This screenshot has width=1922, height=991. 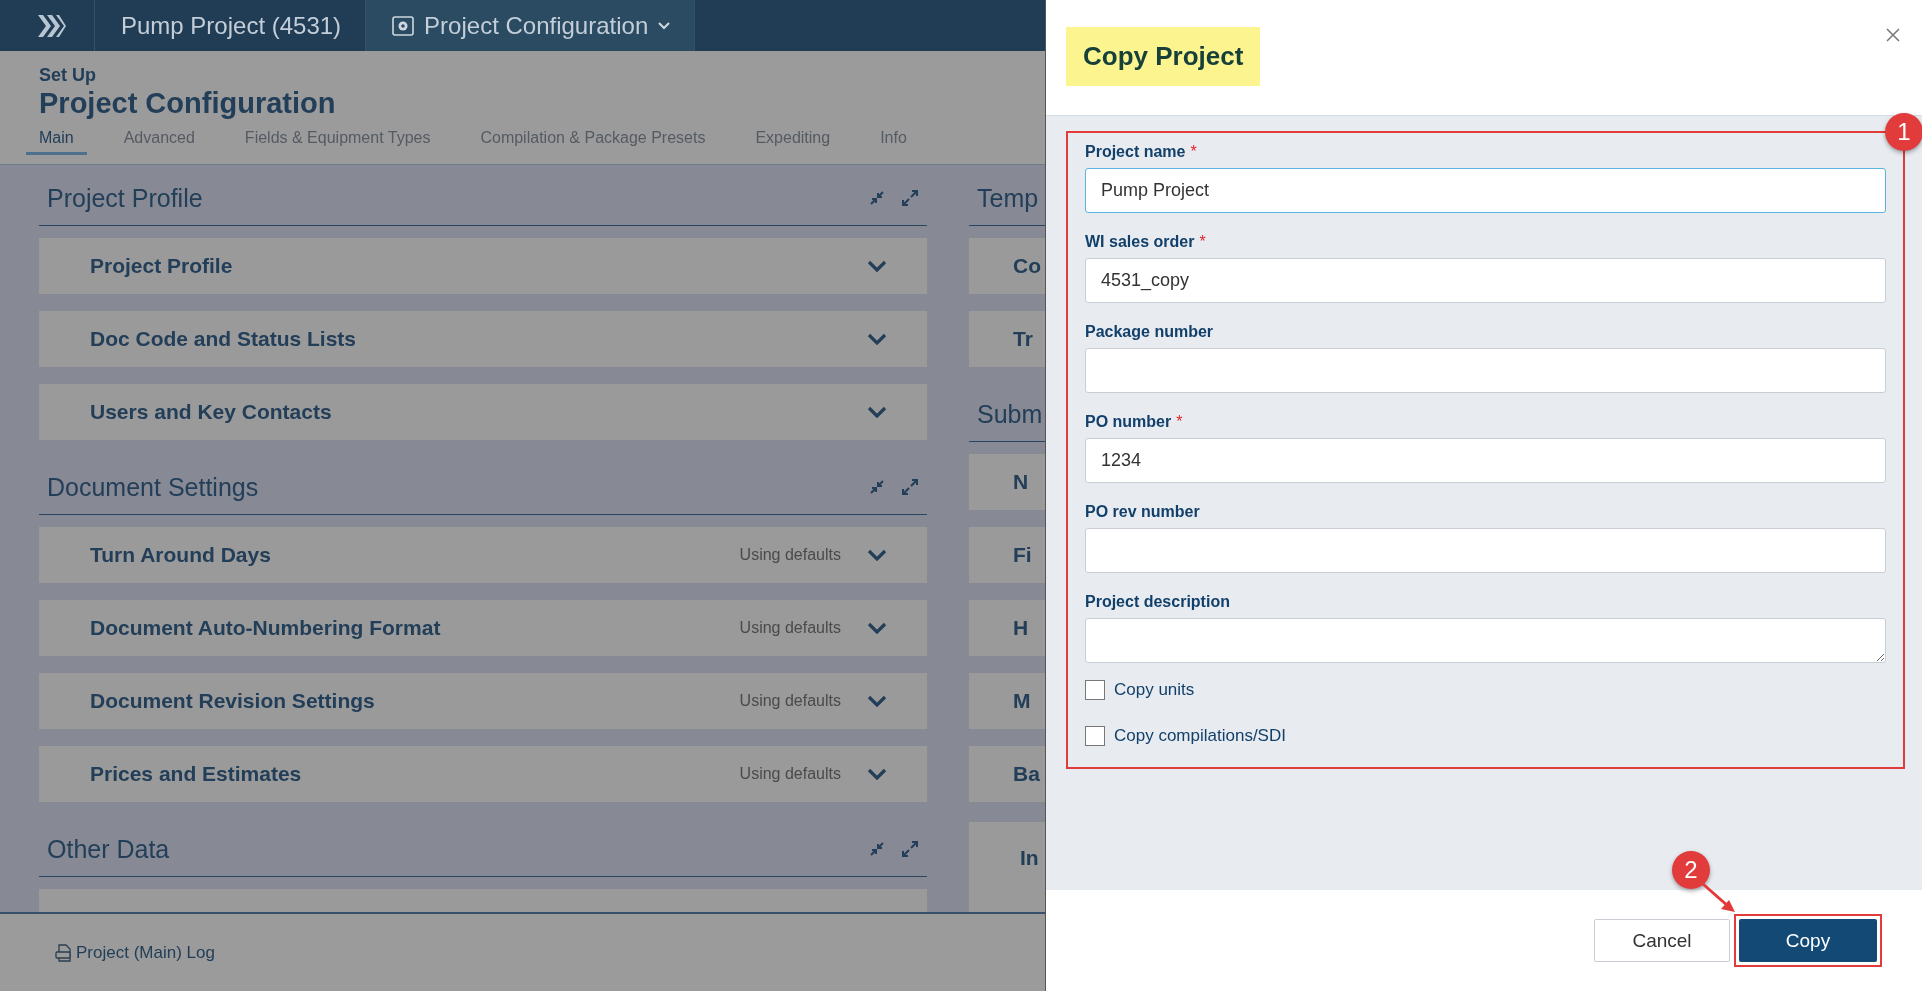 I want to click on collapsible-row: Project Profile, so click(x=483, y=266).